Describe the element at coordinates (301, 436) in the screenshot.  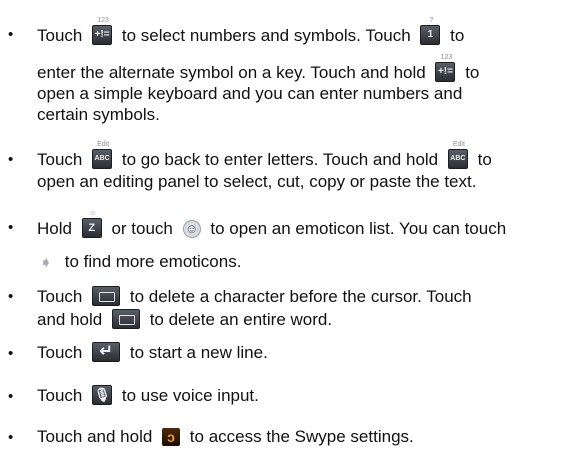
I see `text: to access the Swype settings.` at that location.